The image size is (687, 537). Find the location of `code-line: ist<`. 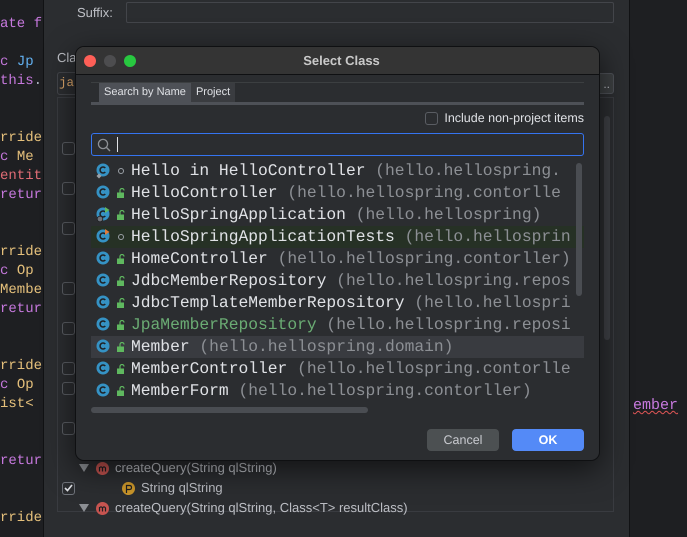

code-line: ist< is located at coordinates (17, 404).